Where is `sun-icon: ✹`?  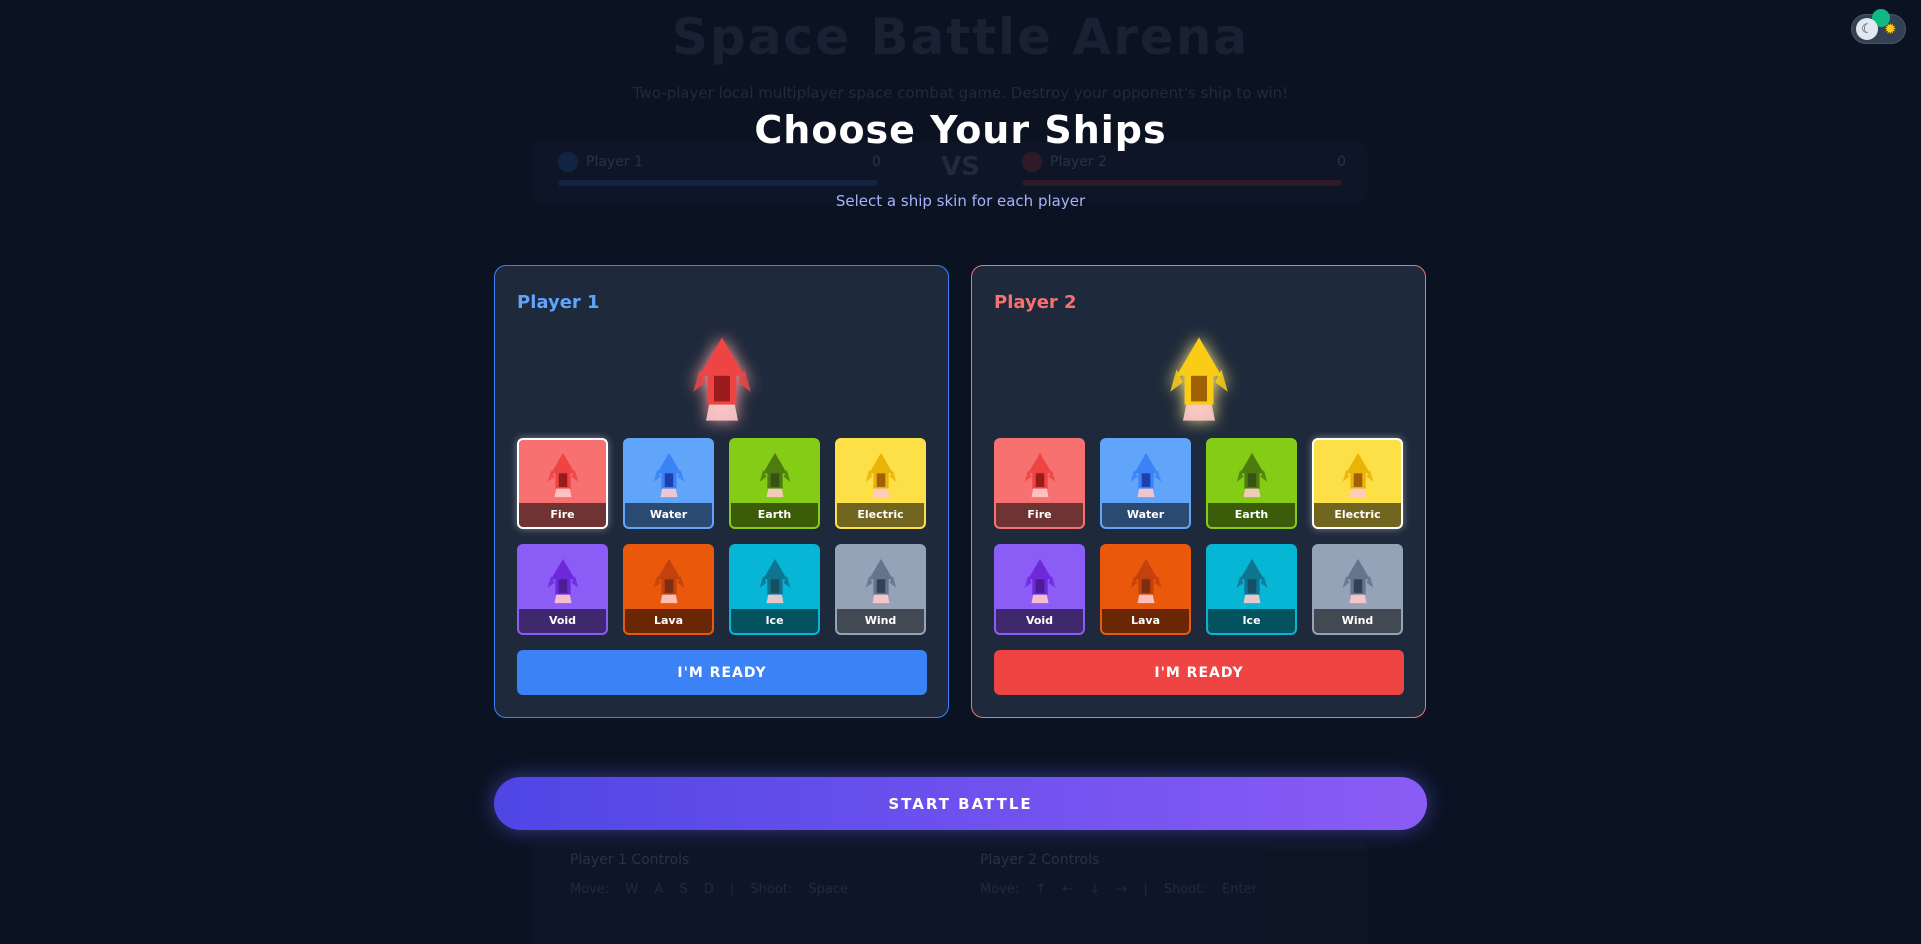 sun-icon: ✹ is located at coordinates (1890, 29).